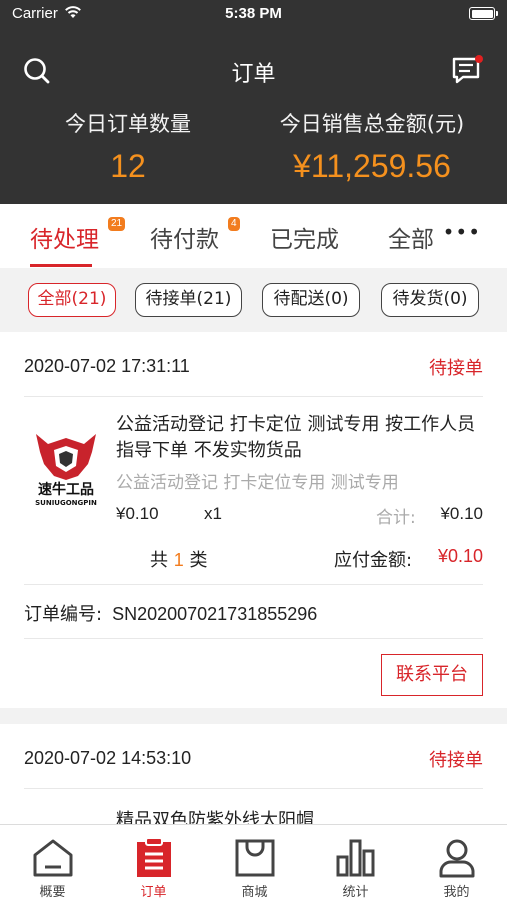 The width and height of the screenshot is (507, 900). What do you see at coordinates (66, 503) in the screenshot?
I see `logo-subtext: SUNIUGONGPIN` at bounding box center [66, 503].